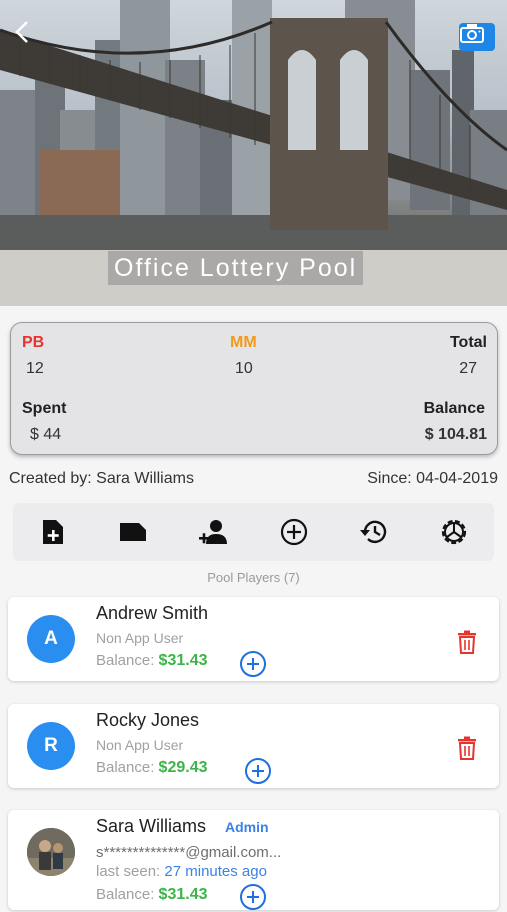  I want to click on user-photo, so click(51, 852).